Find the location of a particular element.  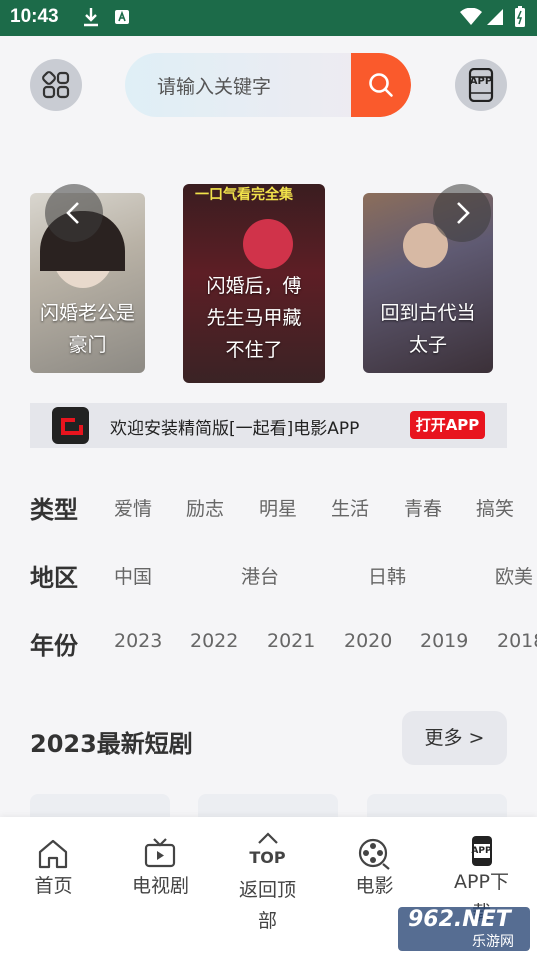

notification-a-icon is located at coordinates (122, 19).